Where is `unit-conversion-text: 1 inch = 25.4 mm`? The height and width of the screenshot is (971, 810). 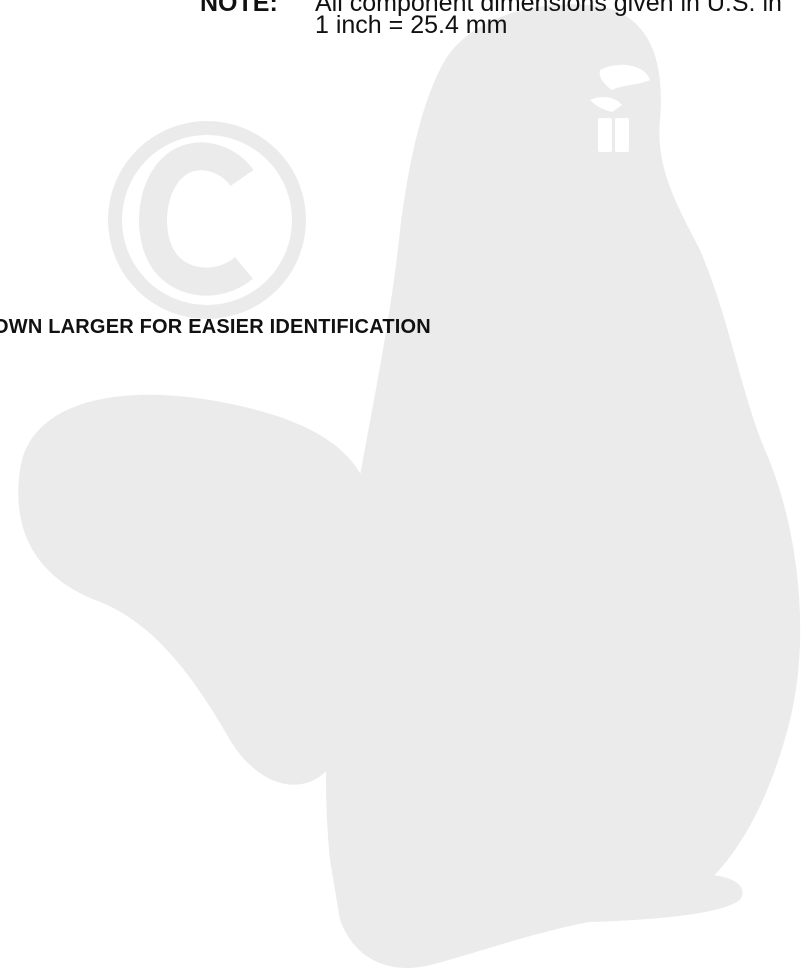
unit-conversion-text: 1 inch = 25.4 mm is located at coordinates (411, 25).